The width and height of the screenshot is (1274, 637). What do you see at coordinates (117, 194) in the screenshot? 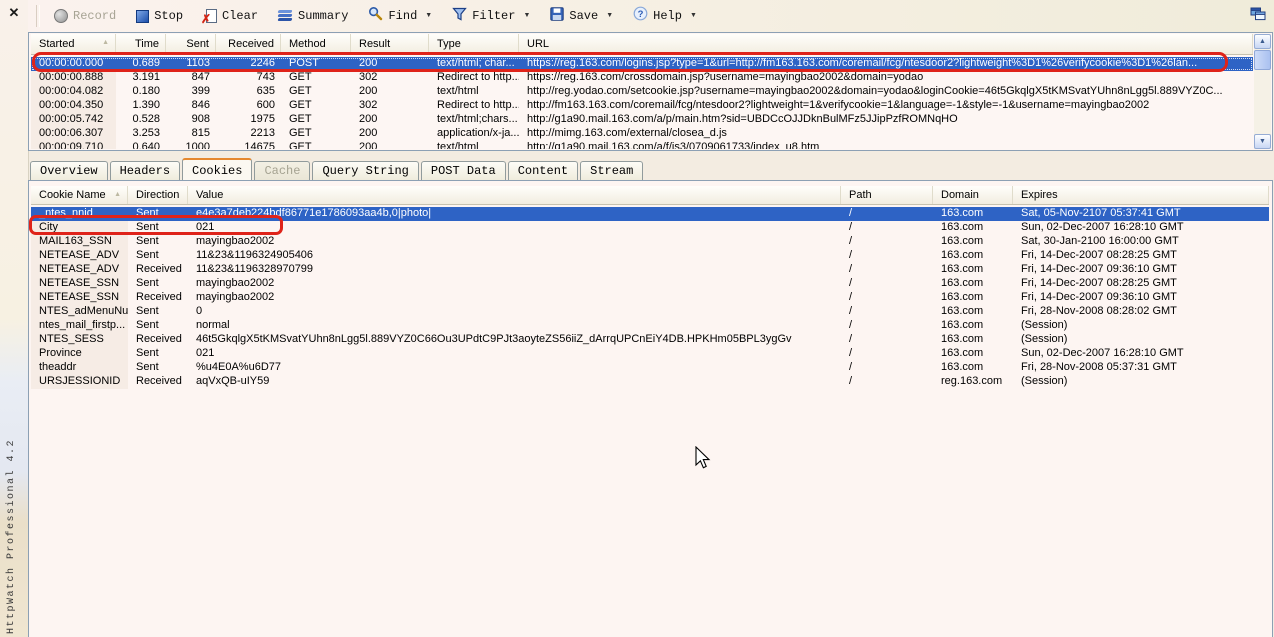
I see `sort-ascending-icon: ▲` at bounding box center [117, 194].